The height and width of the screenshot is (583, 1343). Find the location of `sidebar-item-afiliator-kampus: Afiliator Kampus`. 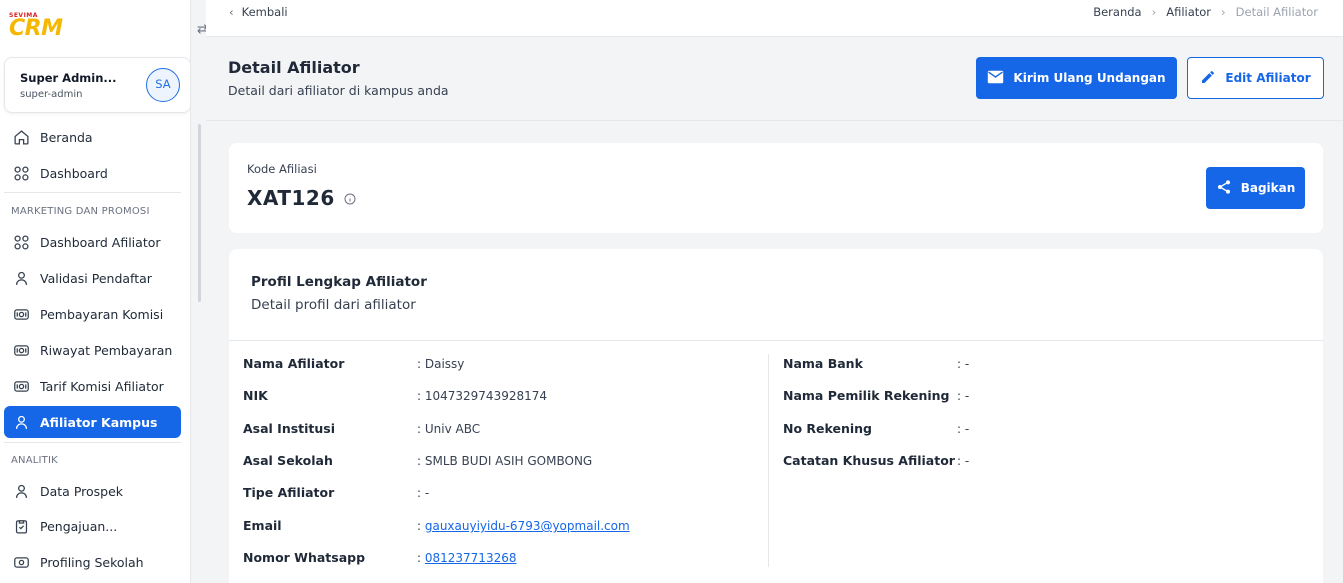

sidebar-item-afiliator-kampus: Afiliator Kampus is located at coordinates (92, 422).